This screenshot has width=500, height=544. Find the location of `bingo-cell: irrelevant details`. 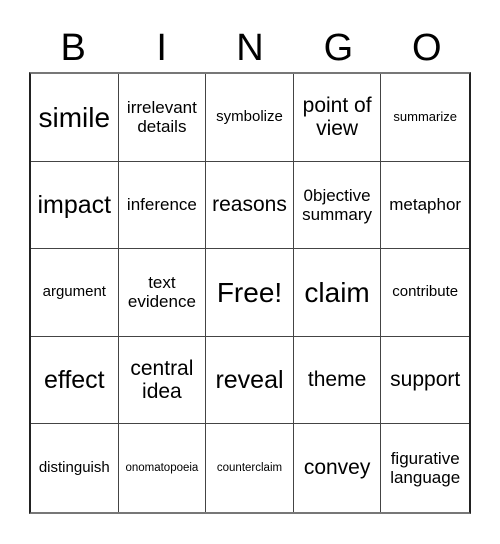

bingo-cell: irrelevant details is located at coordinates (162, 118).